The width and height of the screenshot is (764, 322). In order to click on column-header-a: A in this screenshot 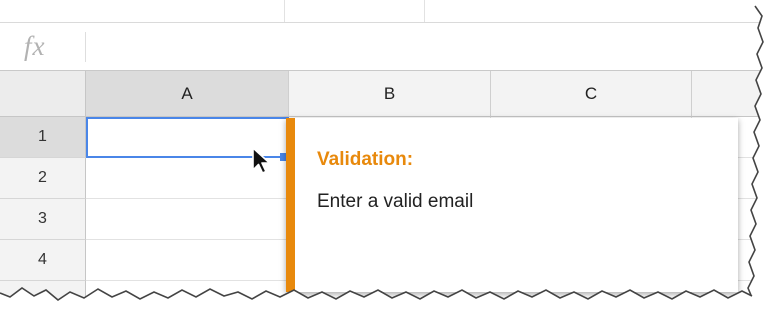, I will do `click(187, 94)`.